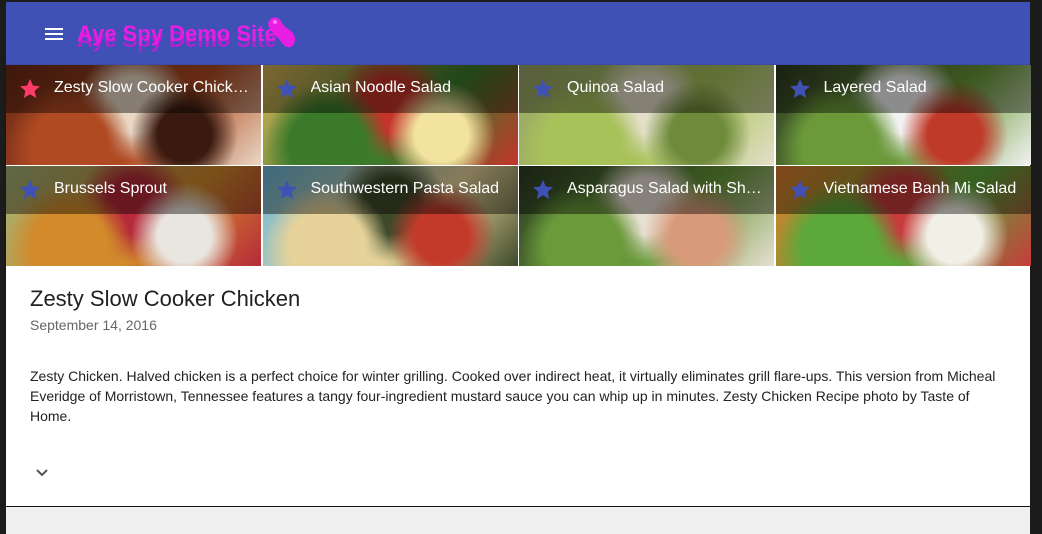  I want to click on recipe-tile: Quinoa Salad, so click(646, 115).